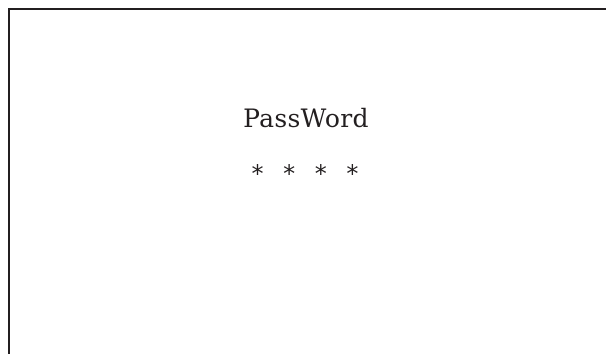 The width and height of the screenshot is (606, 354). What do you see at coordinates (306, 118) in the screenshot?
I see `password-label: PassWord` at bounding box center [306, 118].